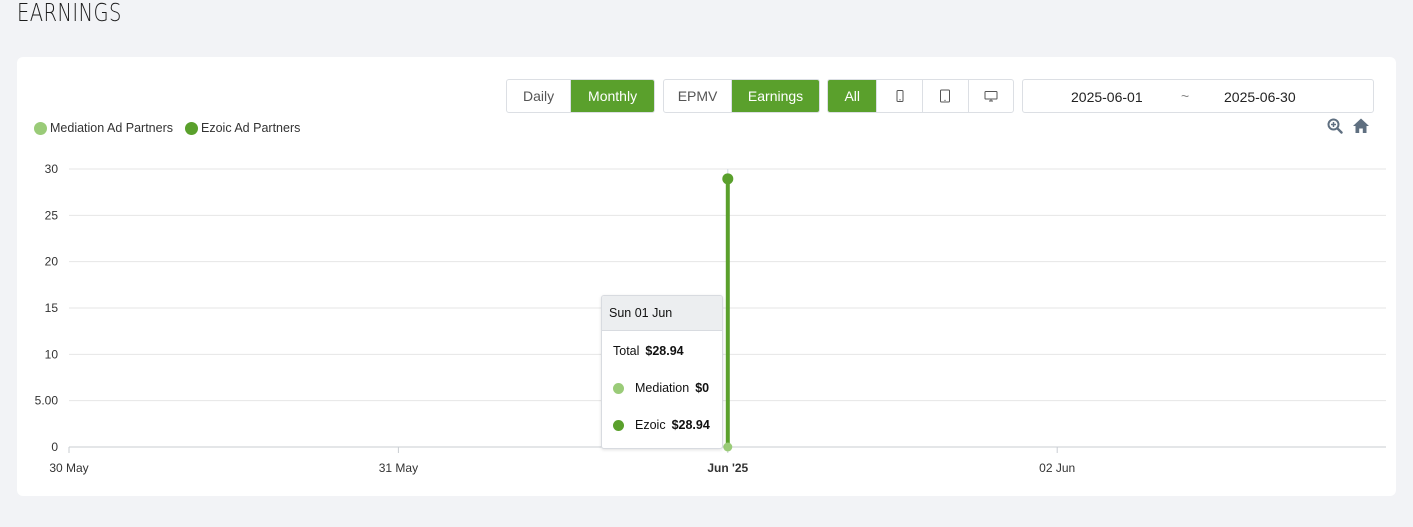  What do you see at coordinates (662, 313) in the screenshot?
I see `tooltip-date: Sun 01 Jun` at bounding box center [662, 313].